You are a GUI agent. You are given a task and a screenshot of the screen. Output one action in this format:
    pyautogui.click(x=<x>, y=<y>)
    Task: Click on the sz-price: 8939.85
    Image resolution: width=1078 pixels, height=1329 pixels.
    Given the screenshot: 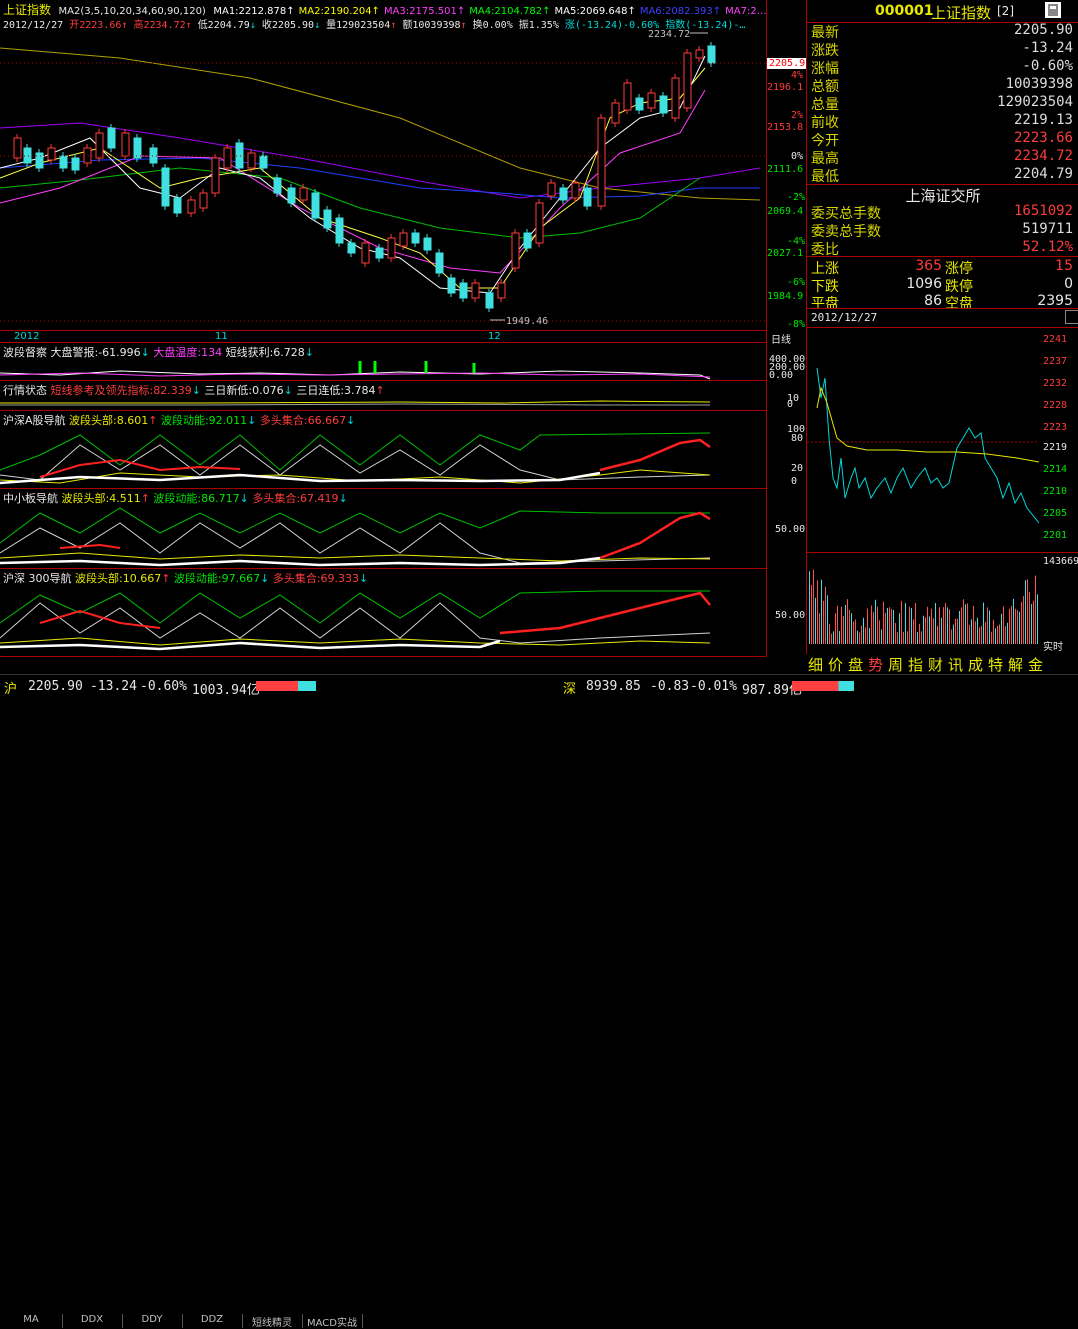 What is the action you would take?
    pyautogui.click(x=613, y=686)
    